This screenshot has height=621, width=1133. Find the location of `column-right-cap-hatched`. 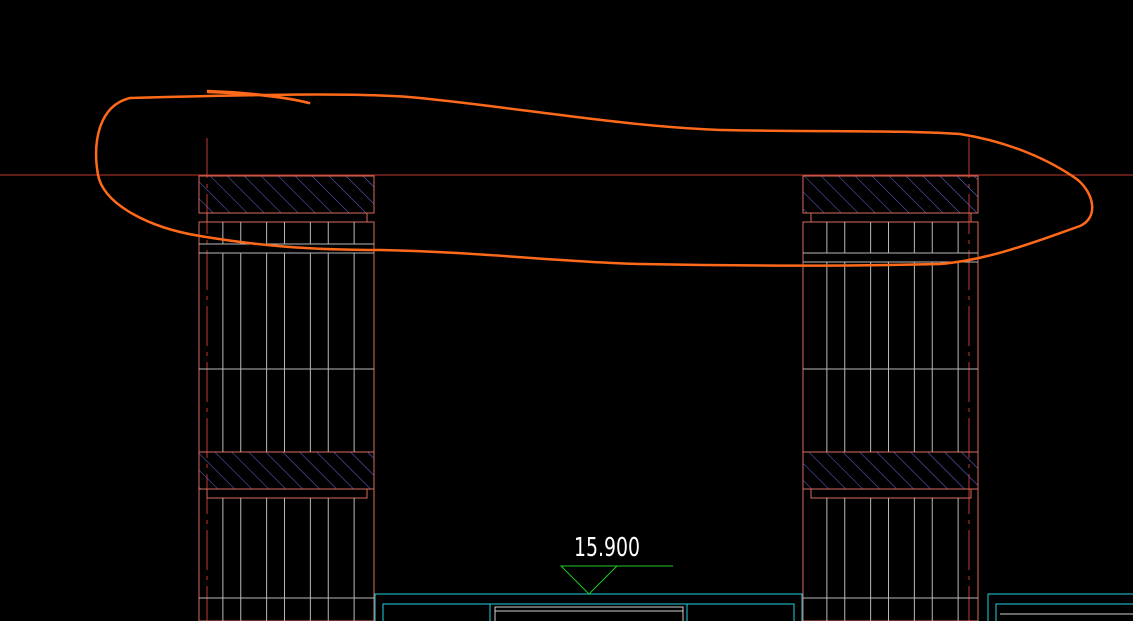

column-right-cap-hatched is located at coordinates (890, 194).